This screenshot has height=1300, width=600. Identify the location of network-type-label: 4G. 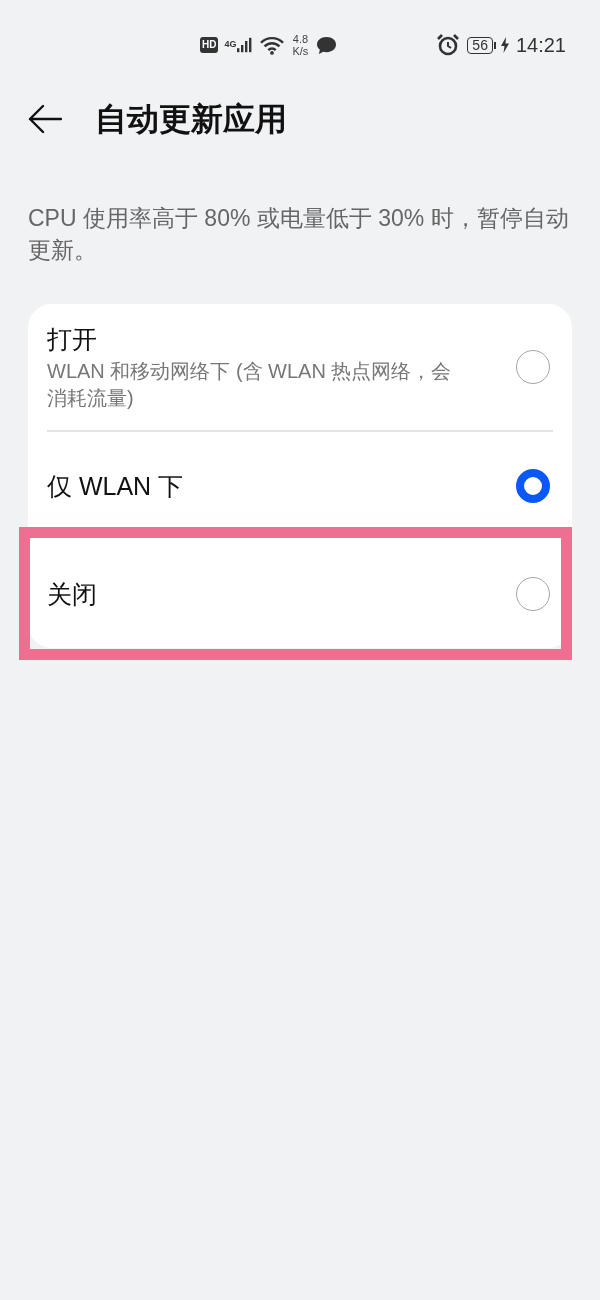
(230, 44).